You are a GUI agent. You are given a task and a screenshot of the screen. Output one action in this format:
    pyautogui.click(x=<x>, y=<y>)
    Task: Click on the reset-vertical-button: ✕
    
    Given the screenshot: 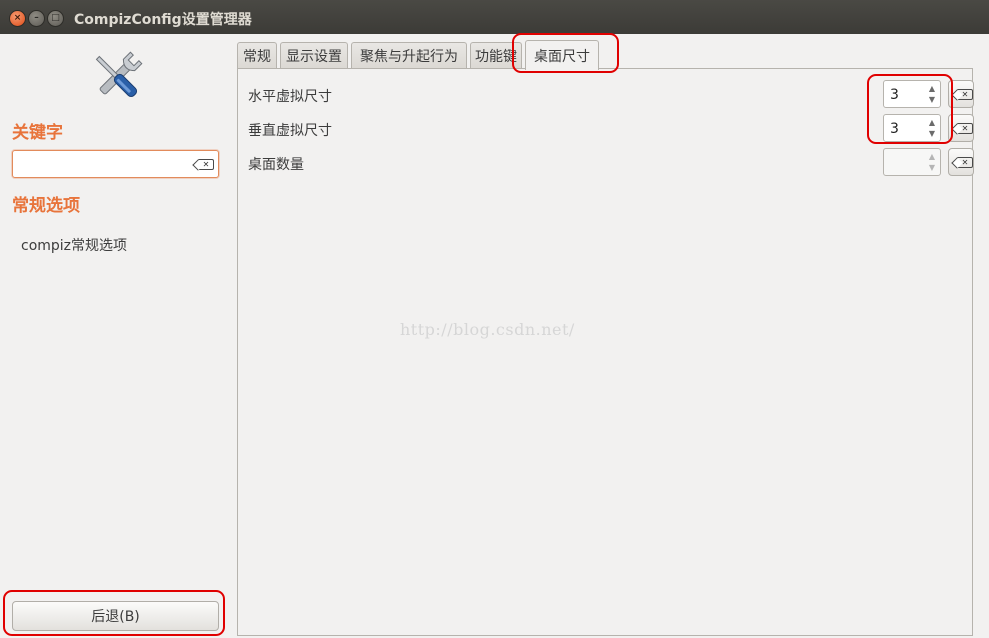 What is the action you would take?
    pyautogui.click(x=961, y=128)
    